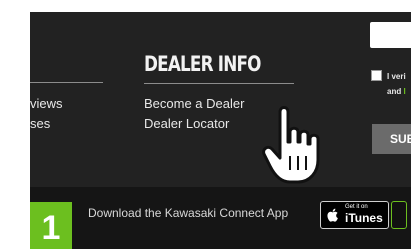  I want to click on dealer-locator-link: Dealer Locator, so click(186, 123).